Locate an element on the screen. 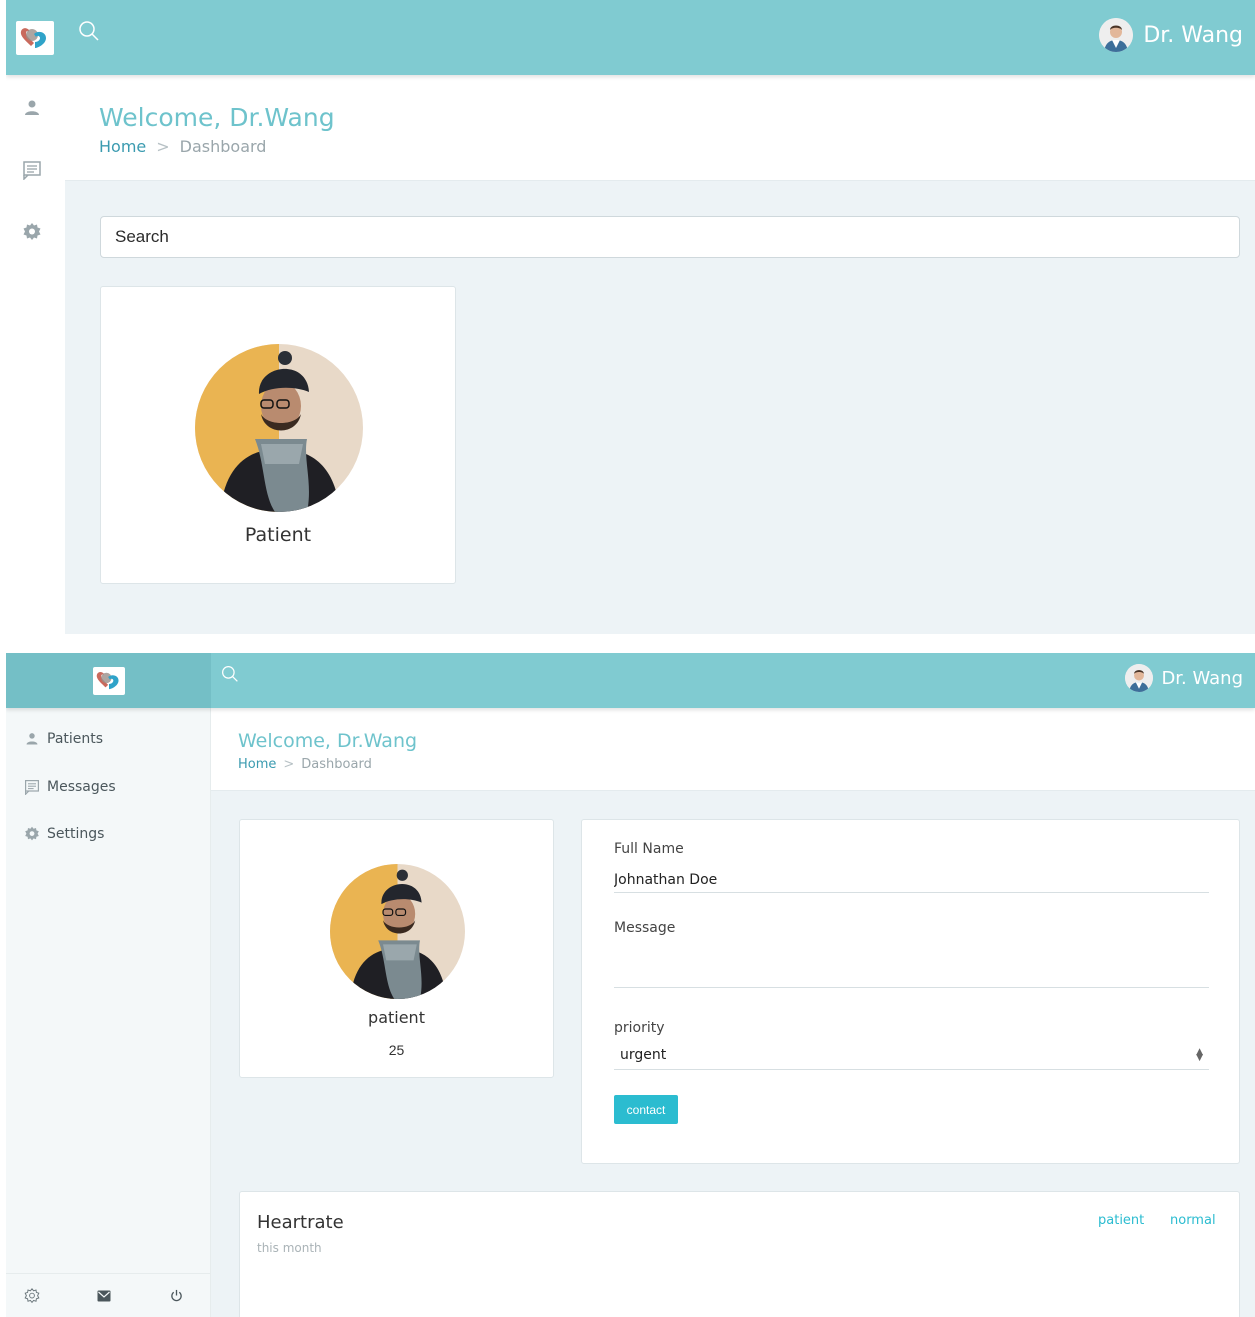 Image resolution: width=1255 pixels, height=1317 pixels. sidebar-item-messages: Messages is located at coordinates (69, 787).